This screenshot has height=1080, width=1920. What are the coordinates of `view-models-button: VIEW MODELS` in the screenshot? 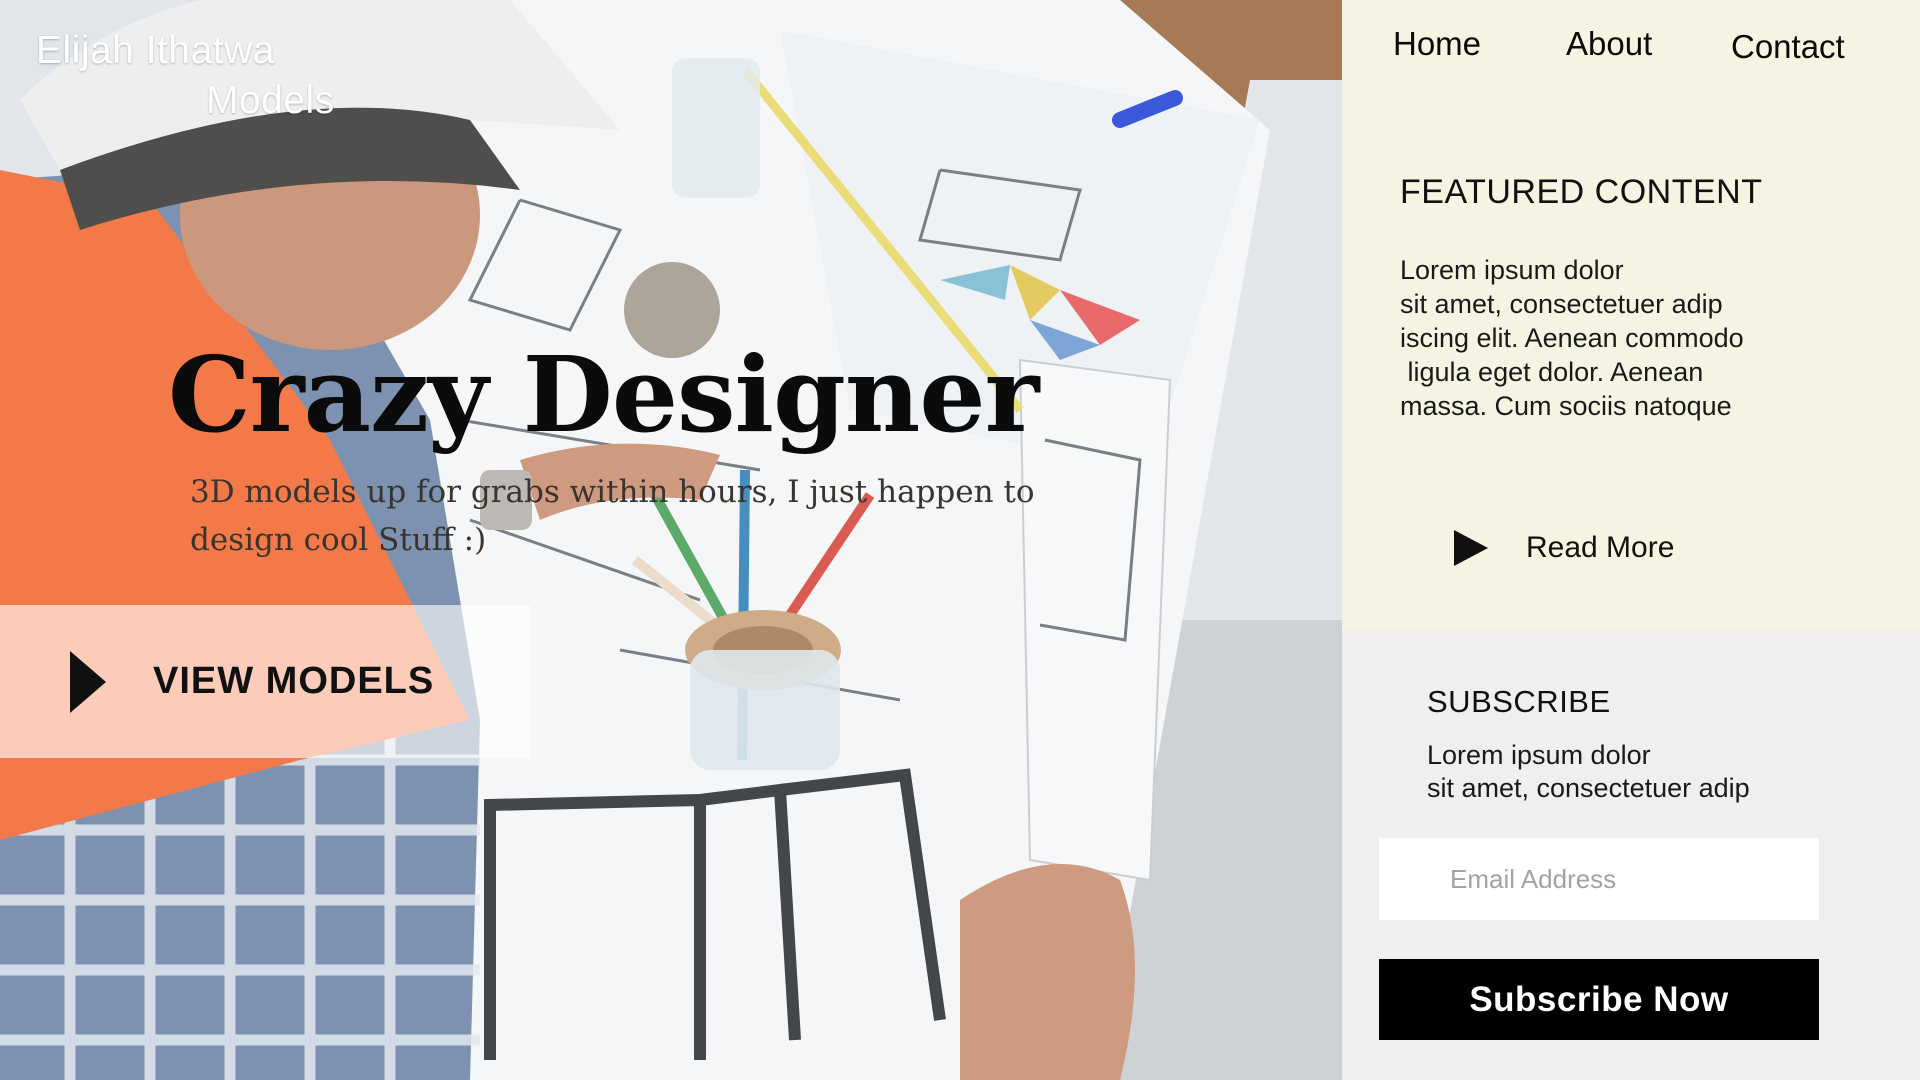 It's located at (265, 681).